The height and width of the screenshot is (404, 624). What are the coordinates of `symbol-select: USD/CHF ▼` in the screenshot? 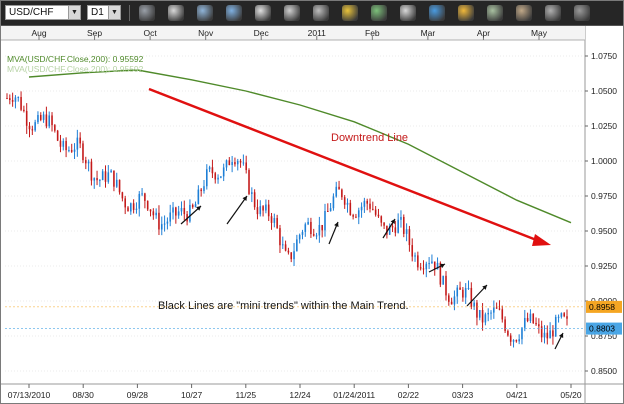 It's located at (43, 12).